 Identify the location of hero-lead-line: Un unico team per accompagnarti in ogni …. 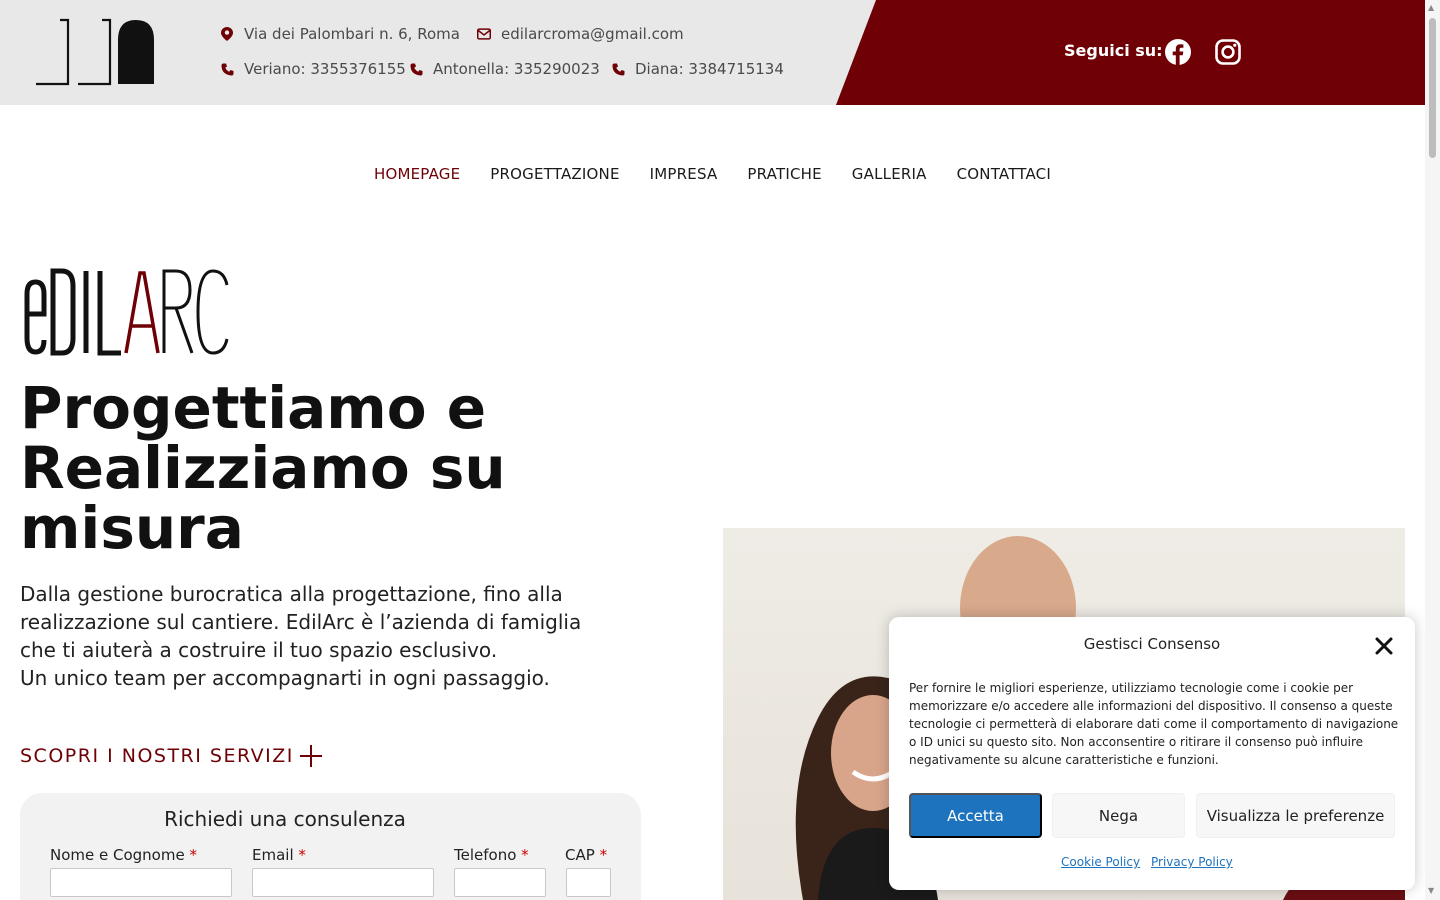
(285, 678).